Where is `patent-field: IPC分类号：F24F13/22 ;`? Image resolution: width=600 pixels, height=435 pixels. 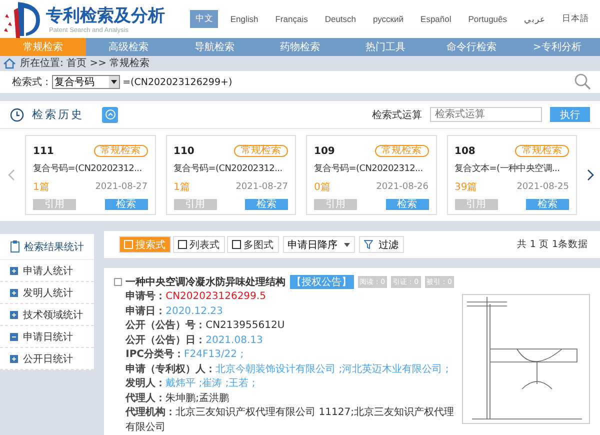 patent-field: IPC分类号：F24F13/22 ; is located at coordinates (284, 355).